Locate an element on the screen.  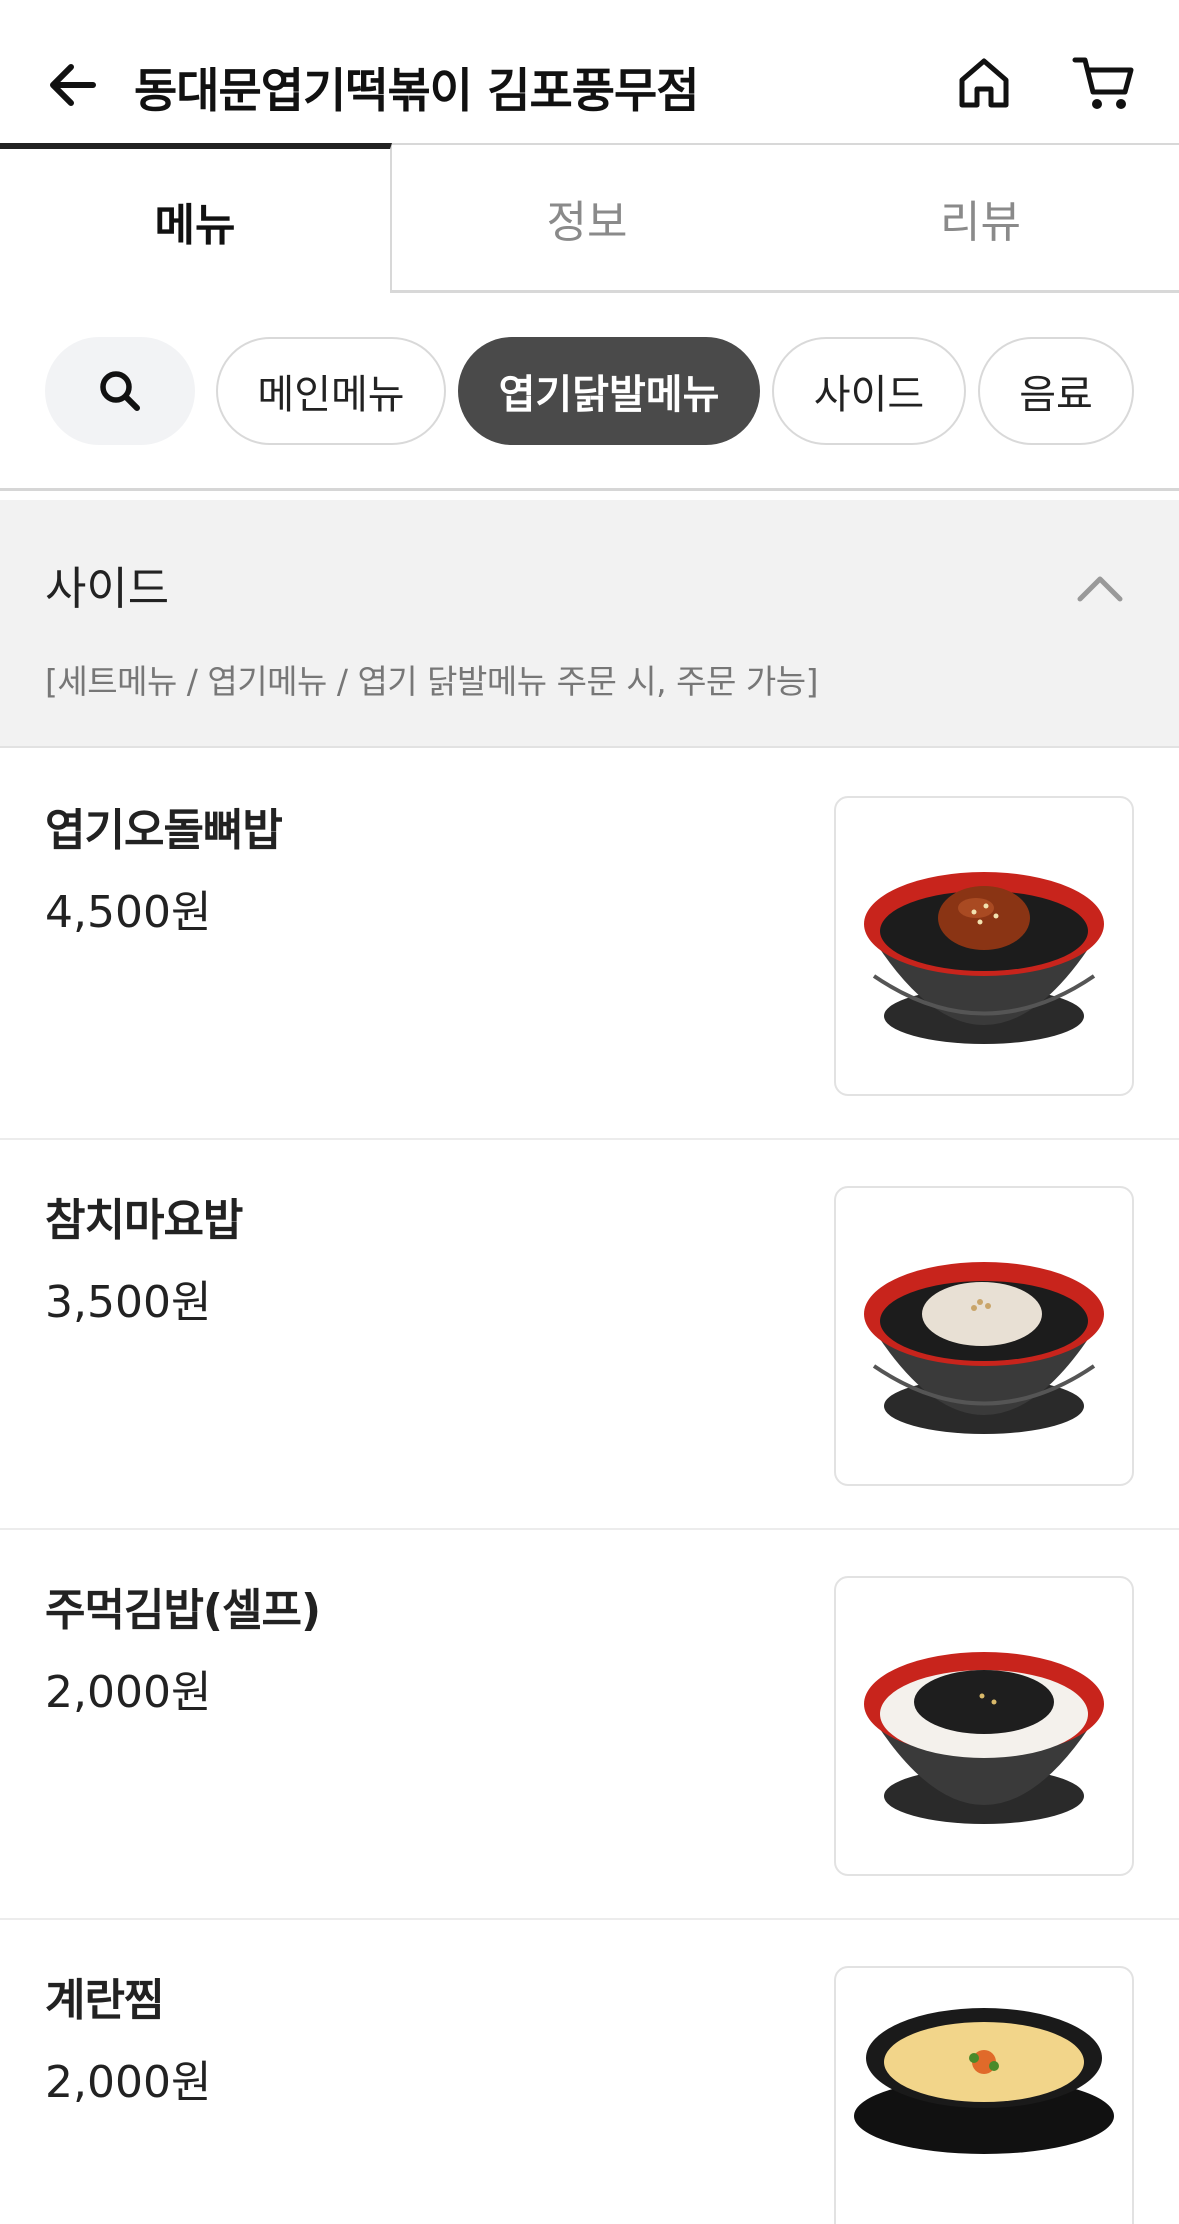
store-tabs: 메뉴 정보 리뷰 is located at coordinates (589, 218).